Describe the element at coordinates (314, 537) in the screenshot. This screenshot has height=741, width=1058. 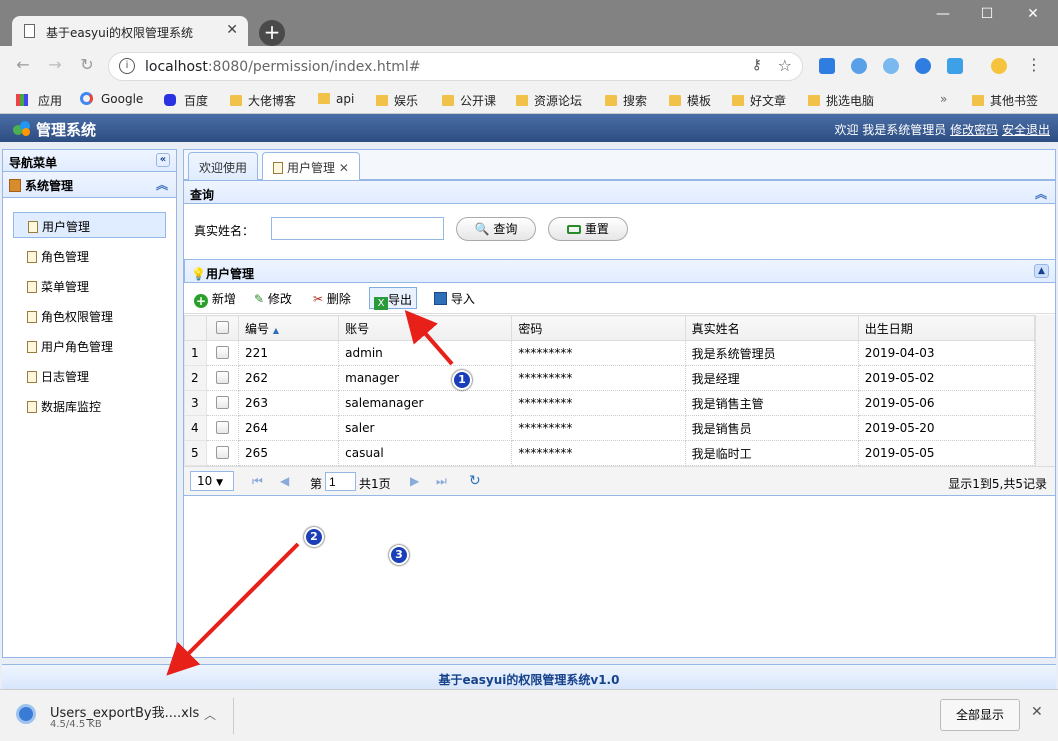
I see `annotation-badge: 2` at that location.